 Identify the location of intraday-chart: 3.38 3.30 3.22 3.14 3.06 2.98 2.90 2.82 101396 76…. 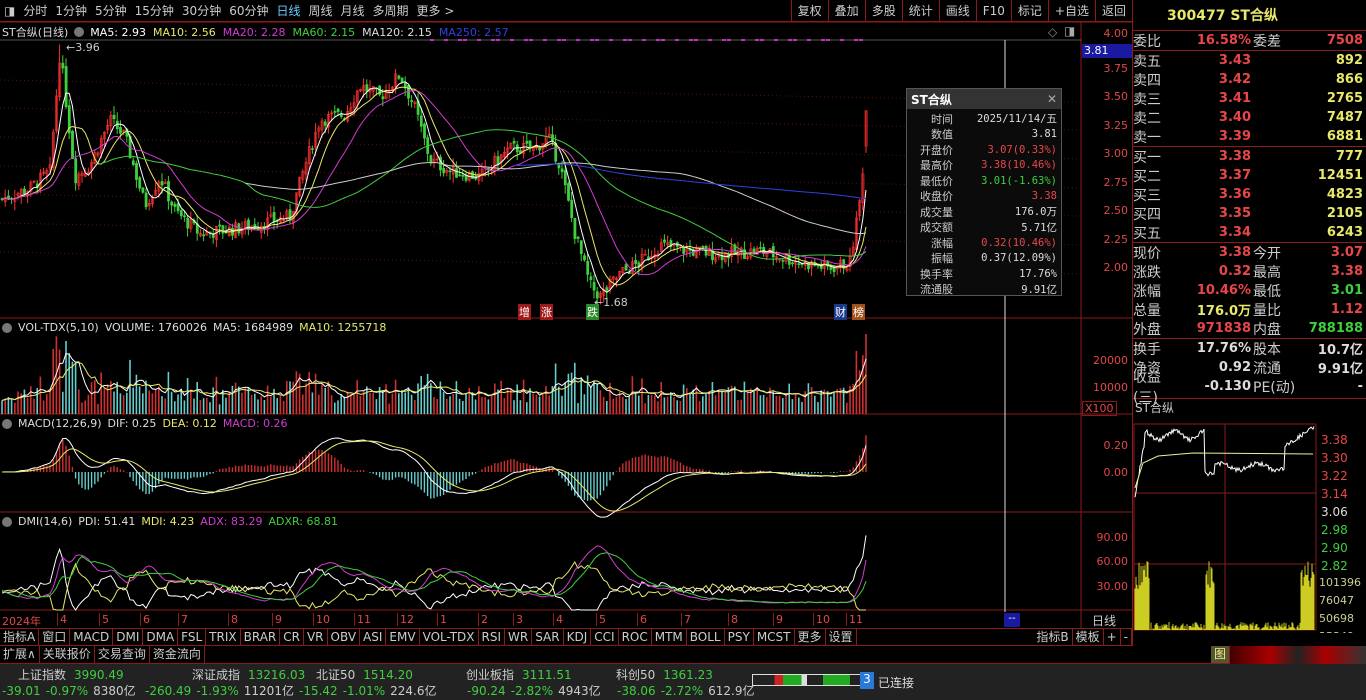
(1249, 530).